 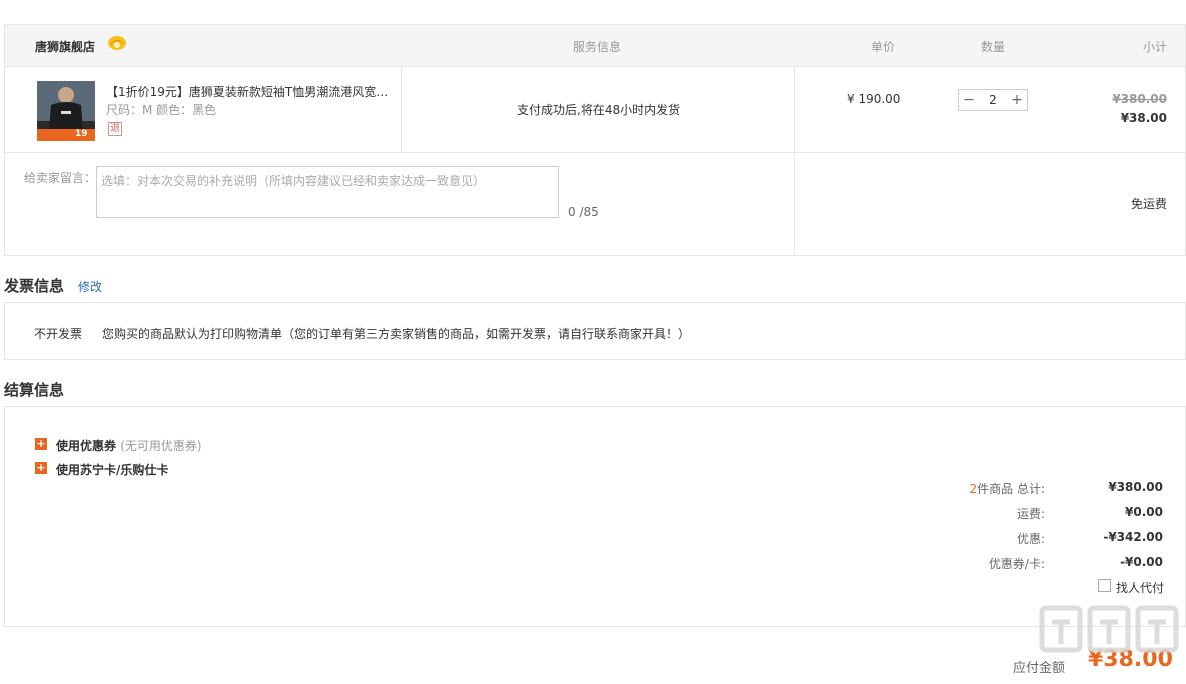 I want to click on use-coupon-label: 使用优惠券, so click(x=86, y=446).